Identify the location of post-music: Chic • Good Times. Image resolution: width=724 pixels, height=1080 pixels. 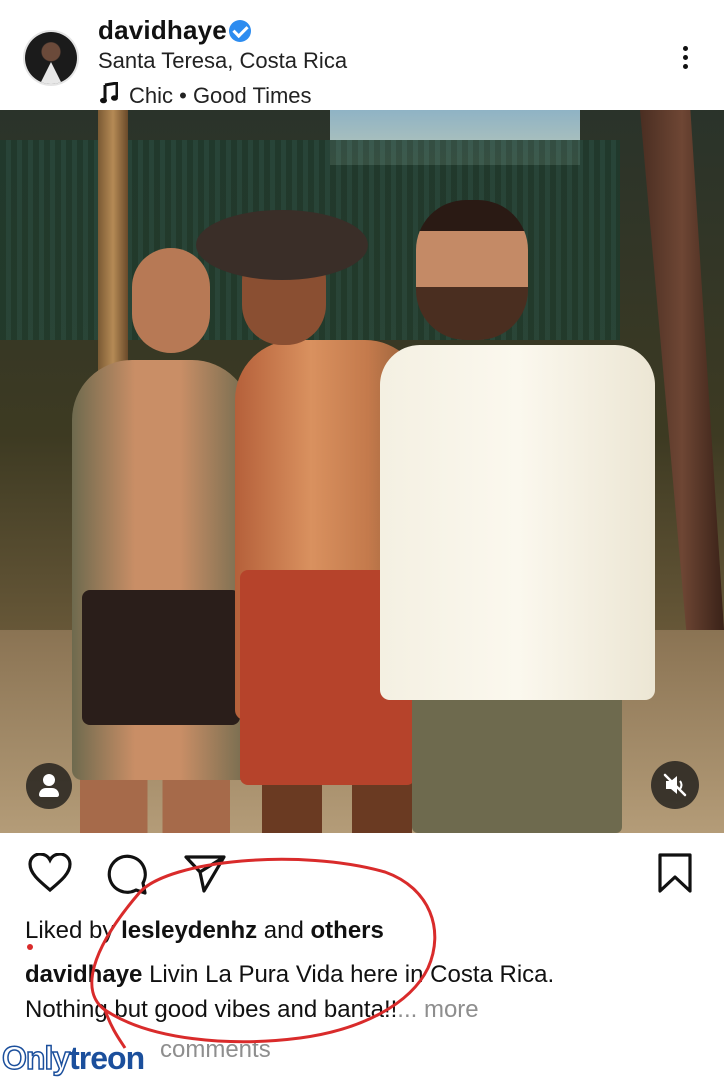
(220, 96).